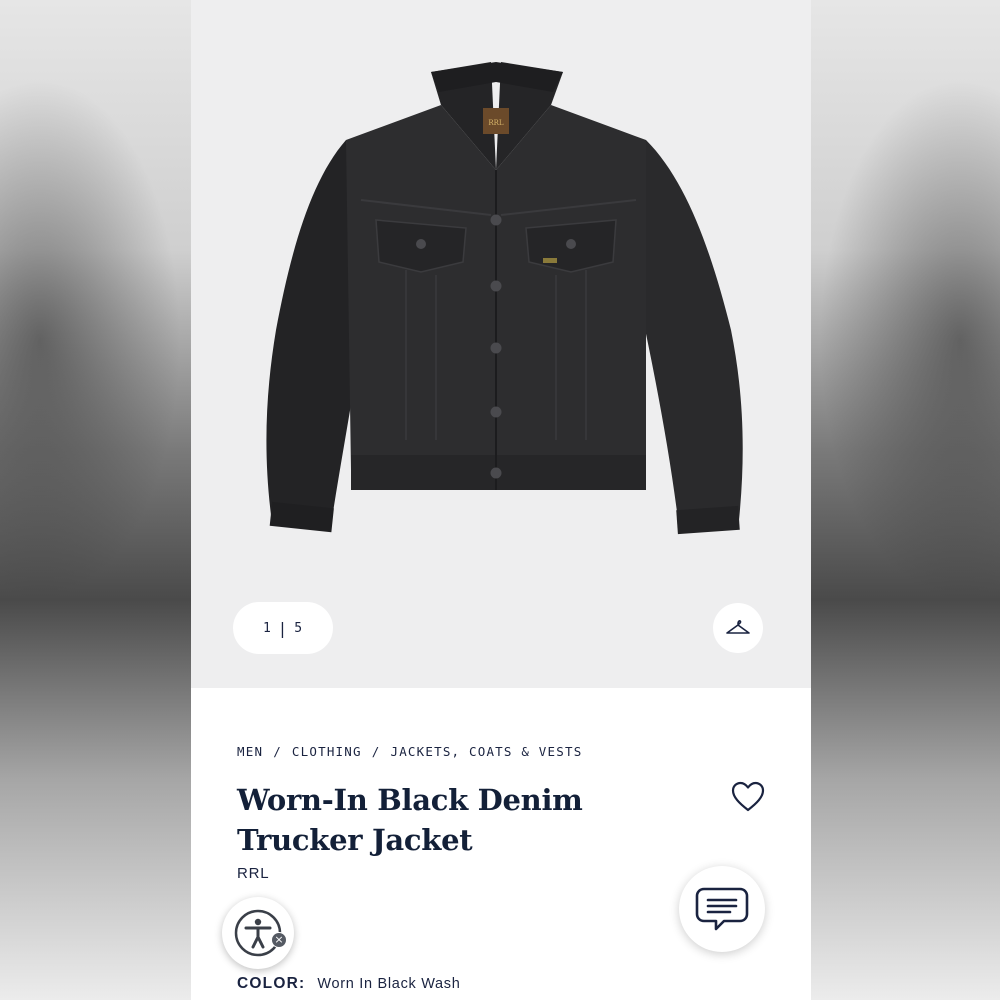 Image resolution: width=1000 pixels, height=1000 pixels. What do you see at coordinates (267, 628) in the screenshot?
I see `pager-current: 1` at bounding box center [267, 628].